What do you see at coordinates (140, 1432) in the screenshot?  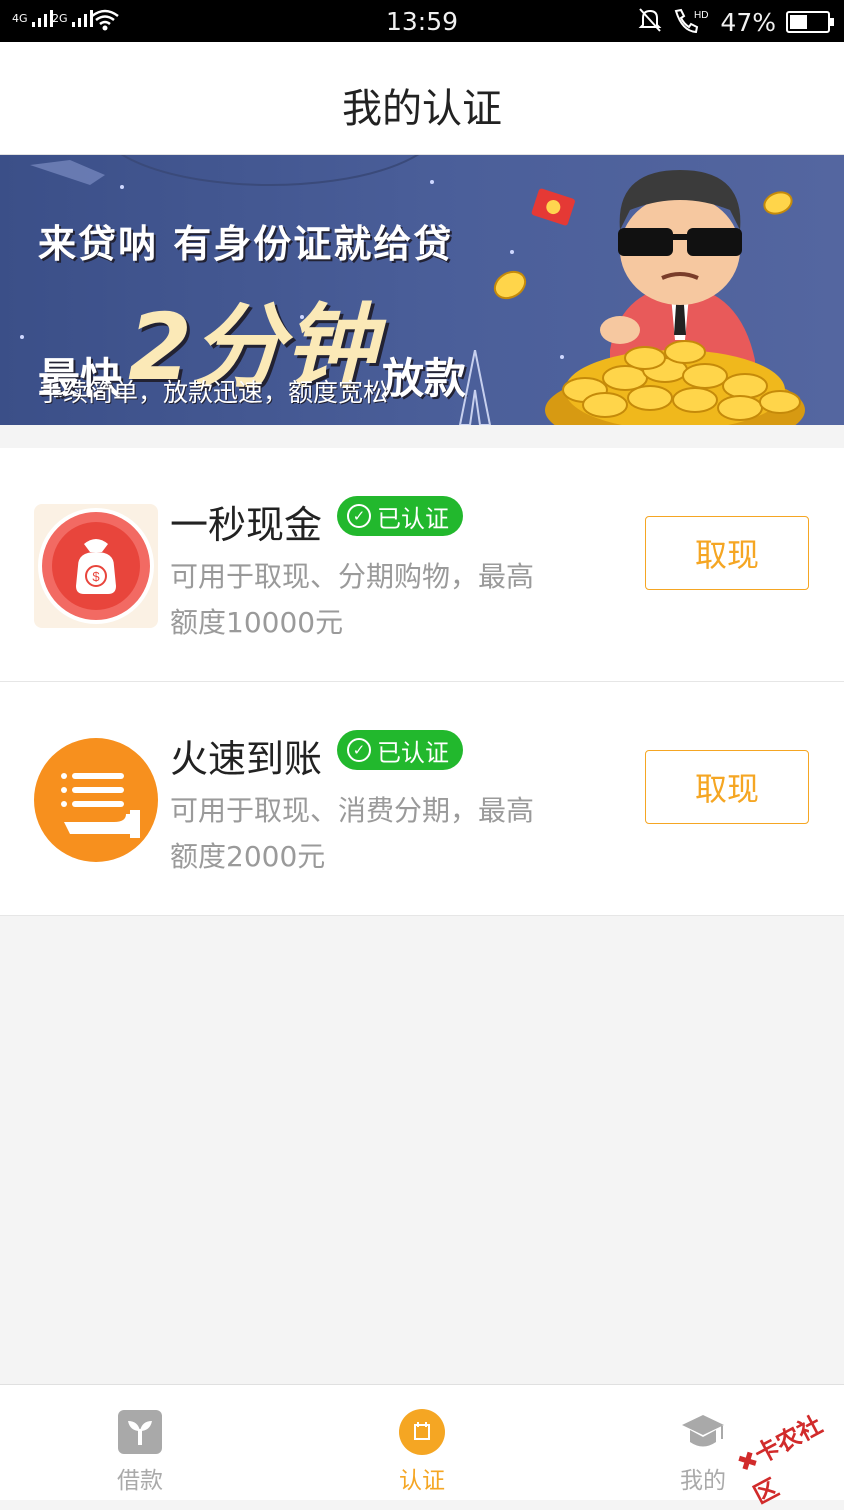 I see `sprout-icon` at bounding box center [140, 1432].